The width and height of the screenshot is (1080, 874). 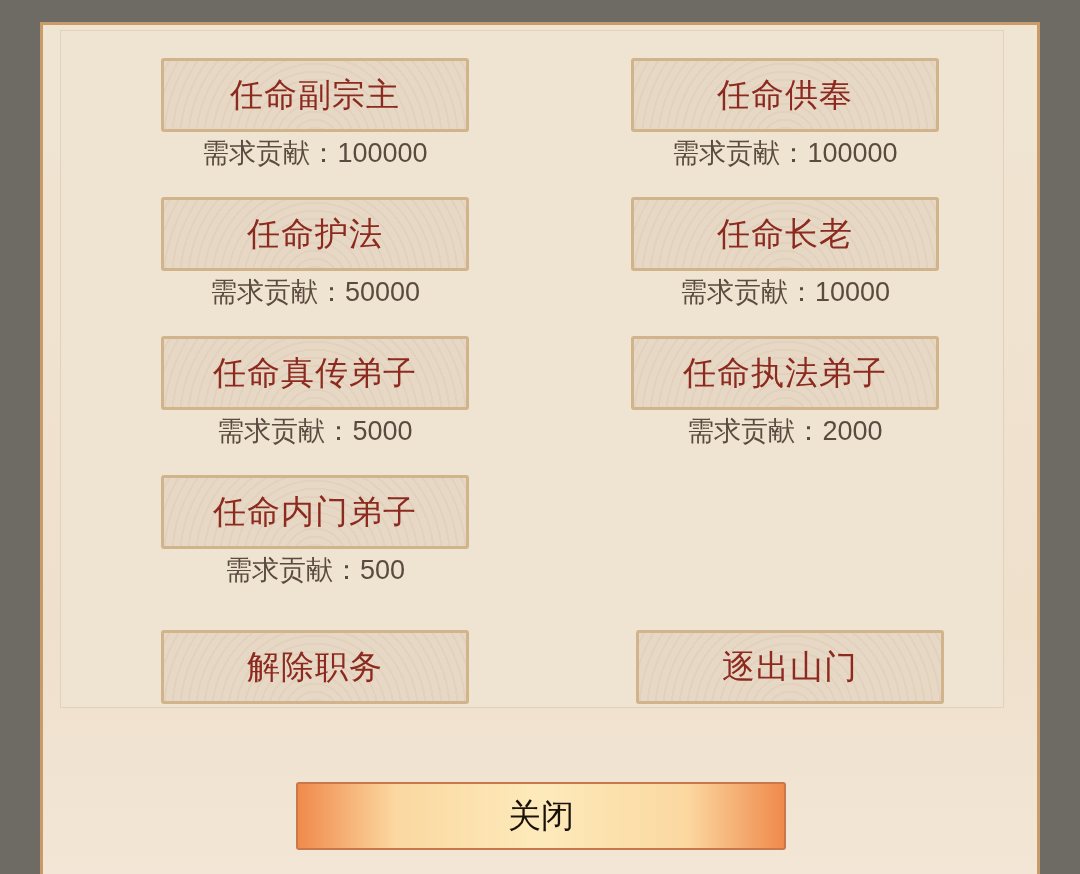 What do you see at coordinates (541, 816) in the screenshot?
I see `close-button: 关闭` at bounding box center [541, 816].